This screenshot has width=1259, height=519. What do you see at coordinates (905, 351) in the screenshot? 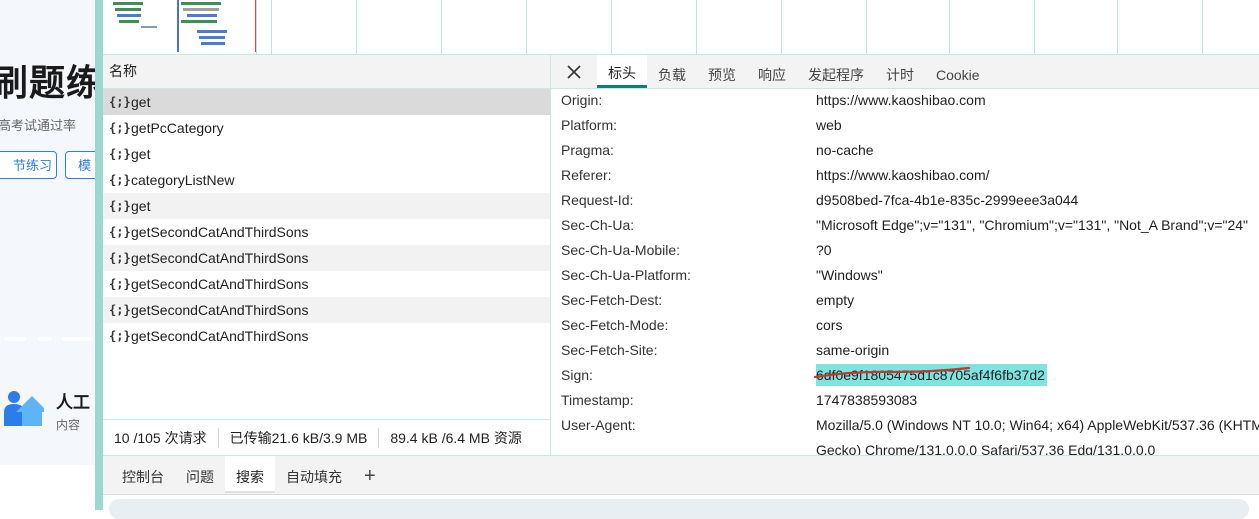
I see `header-row-sec-fetch-site: Sec-Fetch-Site: same-origin` at bounding box center [905, 351].